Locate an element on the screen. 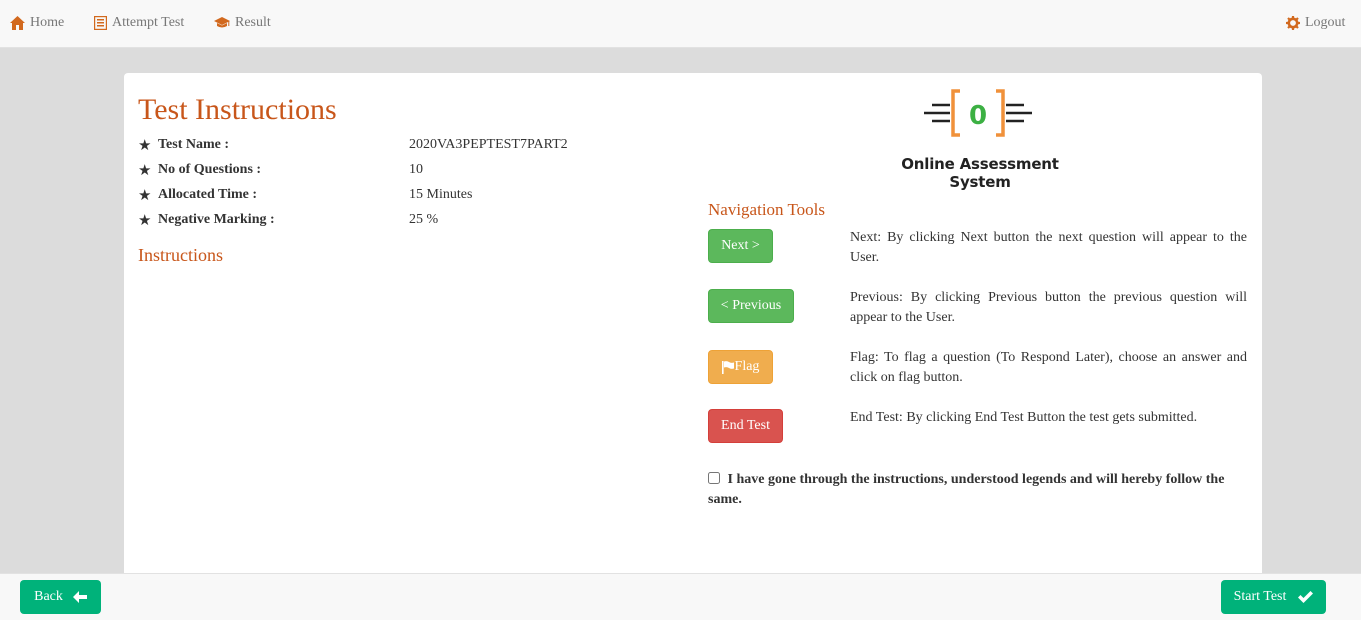 The image size is (1361, 620). nav-logout-link: Logout is located at coordinates (1315, 23).